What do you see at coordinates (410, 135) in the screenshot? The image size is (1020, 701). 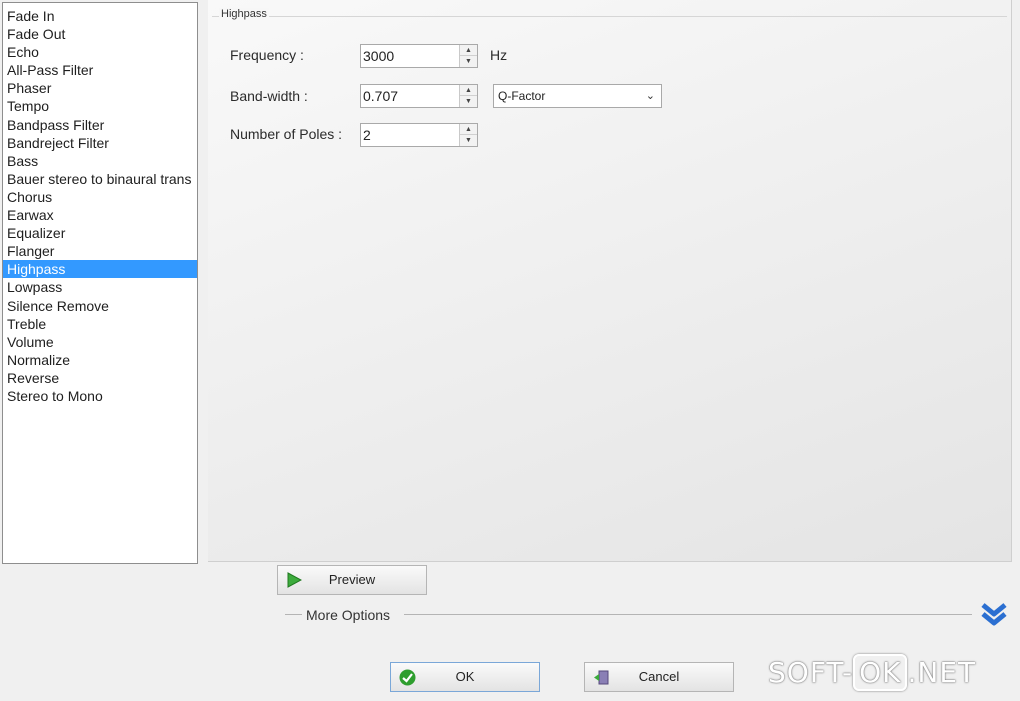 I see `poles-input` at bounding box center [410, 135].